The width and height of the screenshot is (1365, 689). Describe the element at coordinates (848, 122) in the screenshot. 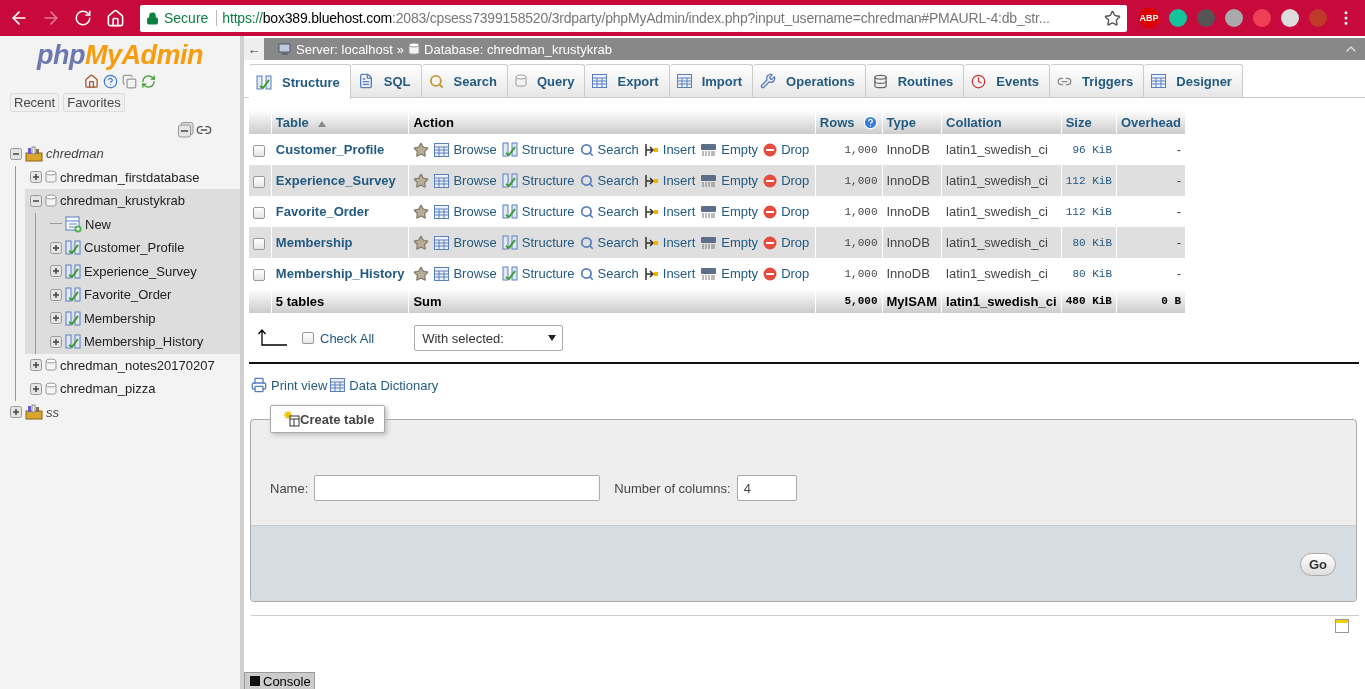

I see `column-header: Rows` at that location.